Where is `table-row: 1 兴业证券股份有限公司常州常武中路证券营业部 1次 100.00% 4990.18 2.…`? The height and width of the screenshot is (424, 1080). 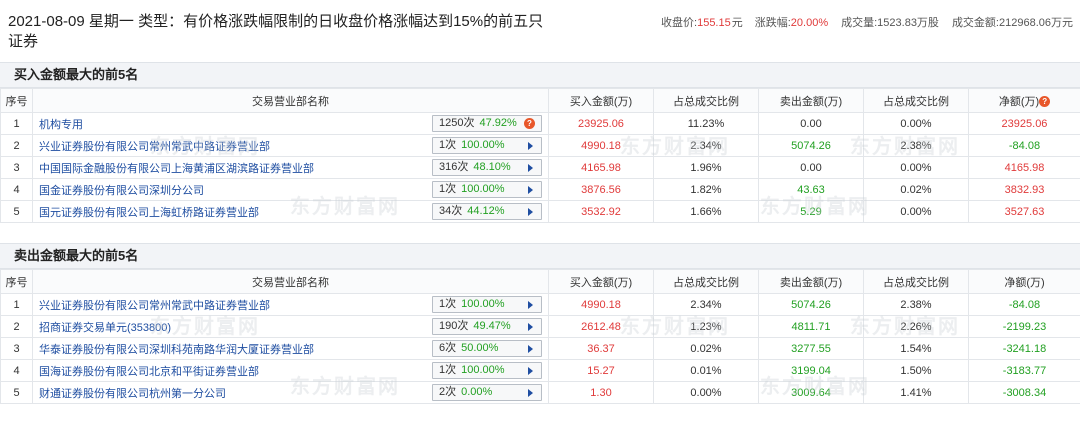
table-row: 1 兴业证券股份有限公司常州常武中路证券营业部 1次 100.00% 4990.18 2.… is located at coordinates (540, 304).